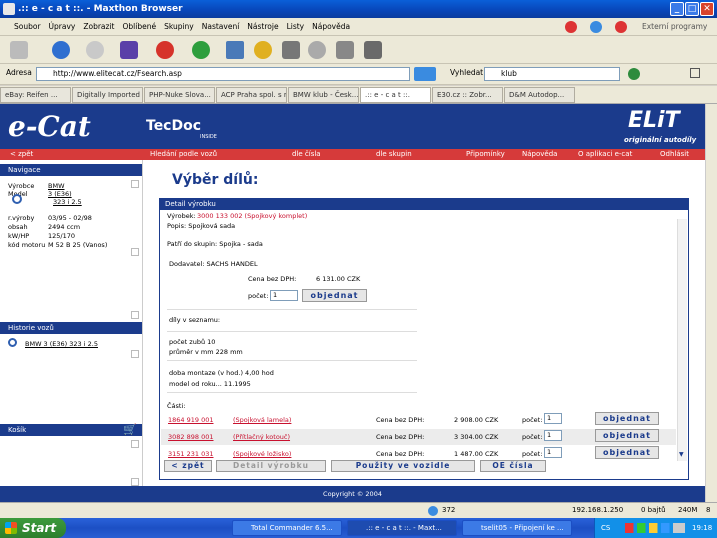 The width and height of the screenshot is (717, 538). Describe the element at coordinates (221, 27) in the screenshot. I see `menu-item-5: Nastavení` at that location.